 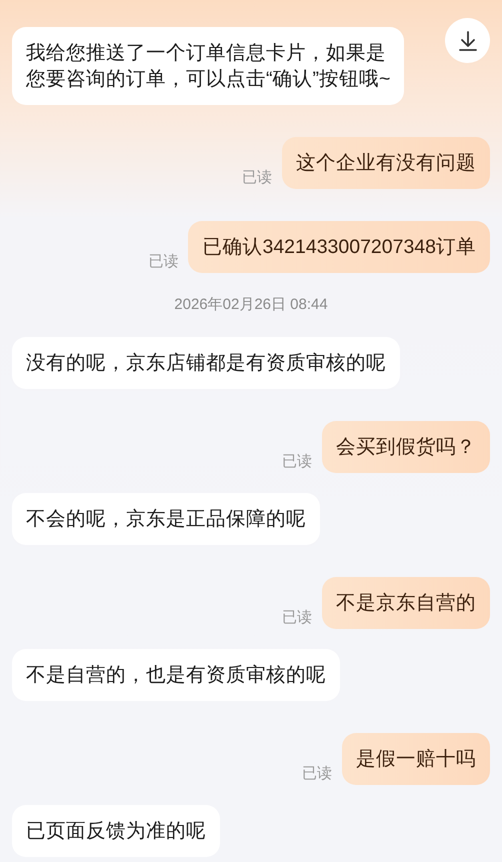 What do you see at coordinates (339, 247) in the screenshot?
I see `user-message: 已确认3421433007207348订单` at bounding box center [339, 247].